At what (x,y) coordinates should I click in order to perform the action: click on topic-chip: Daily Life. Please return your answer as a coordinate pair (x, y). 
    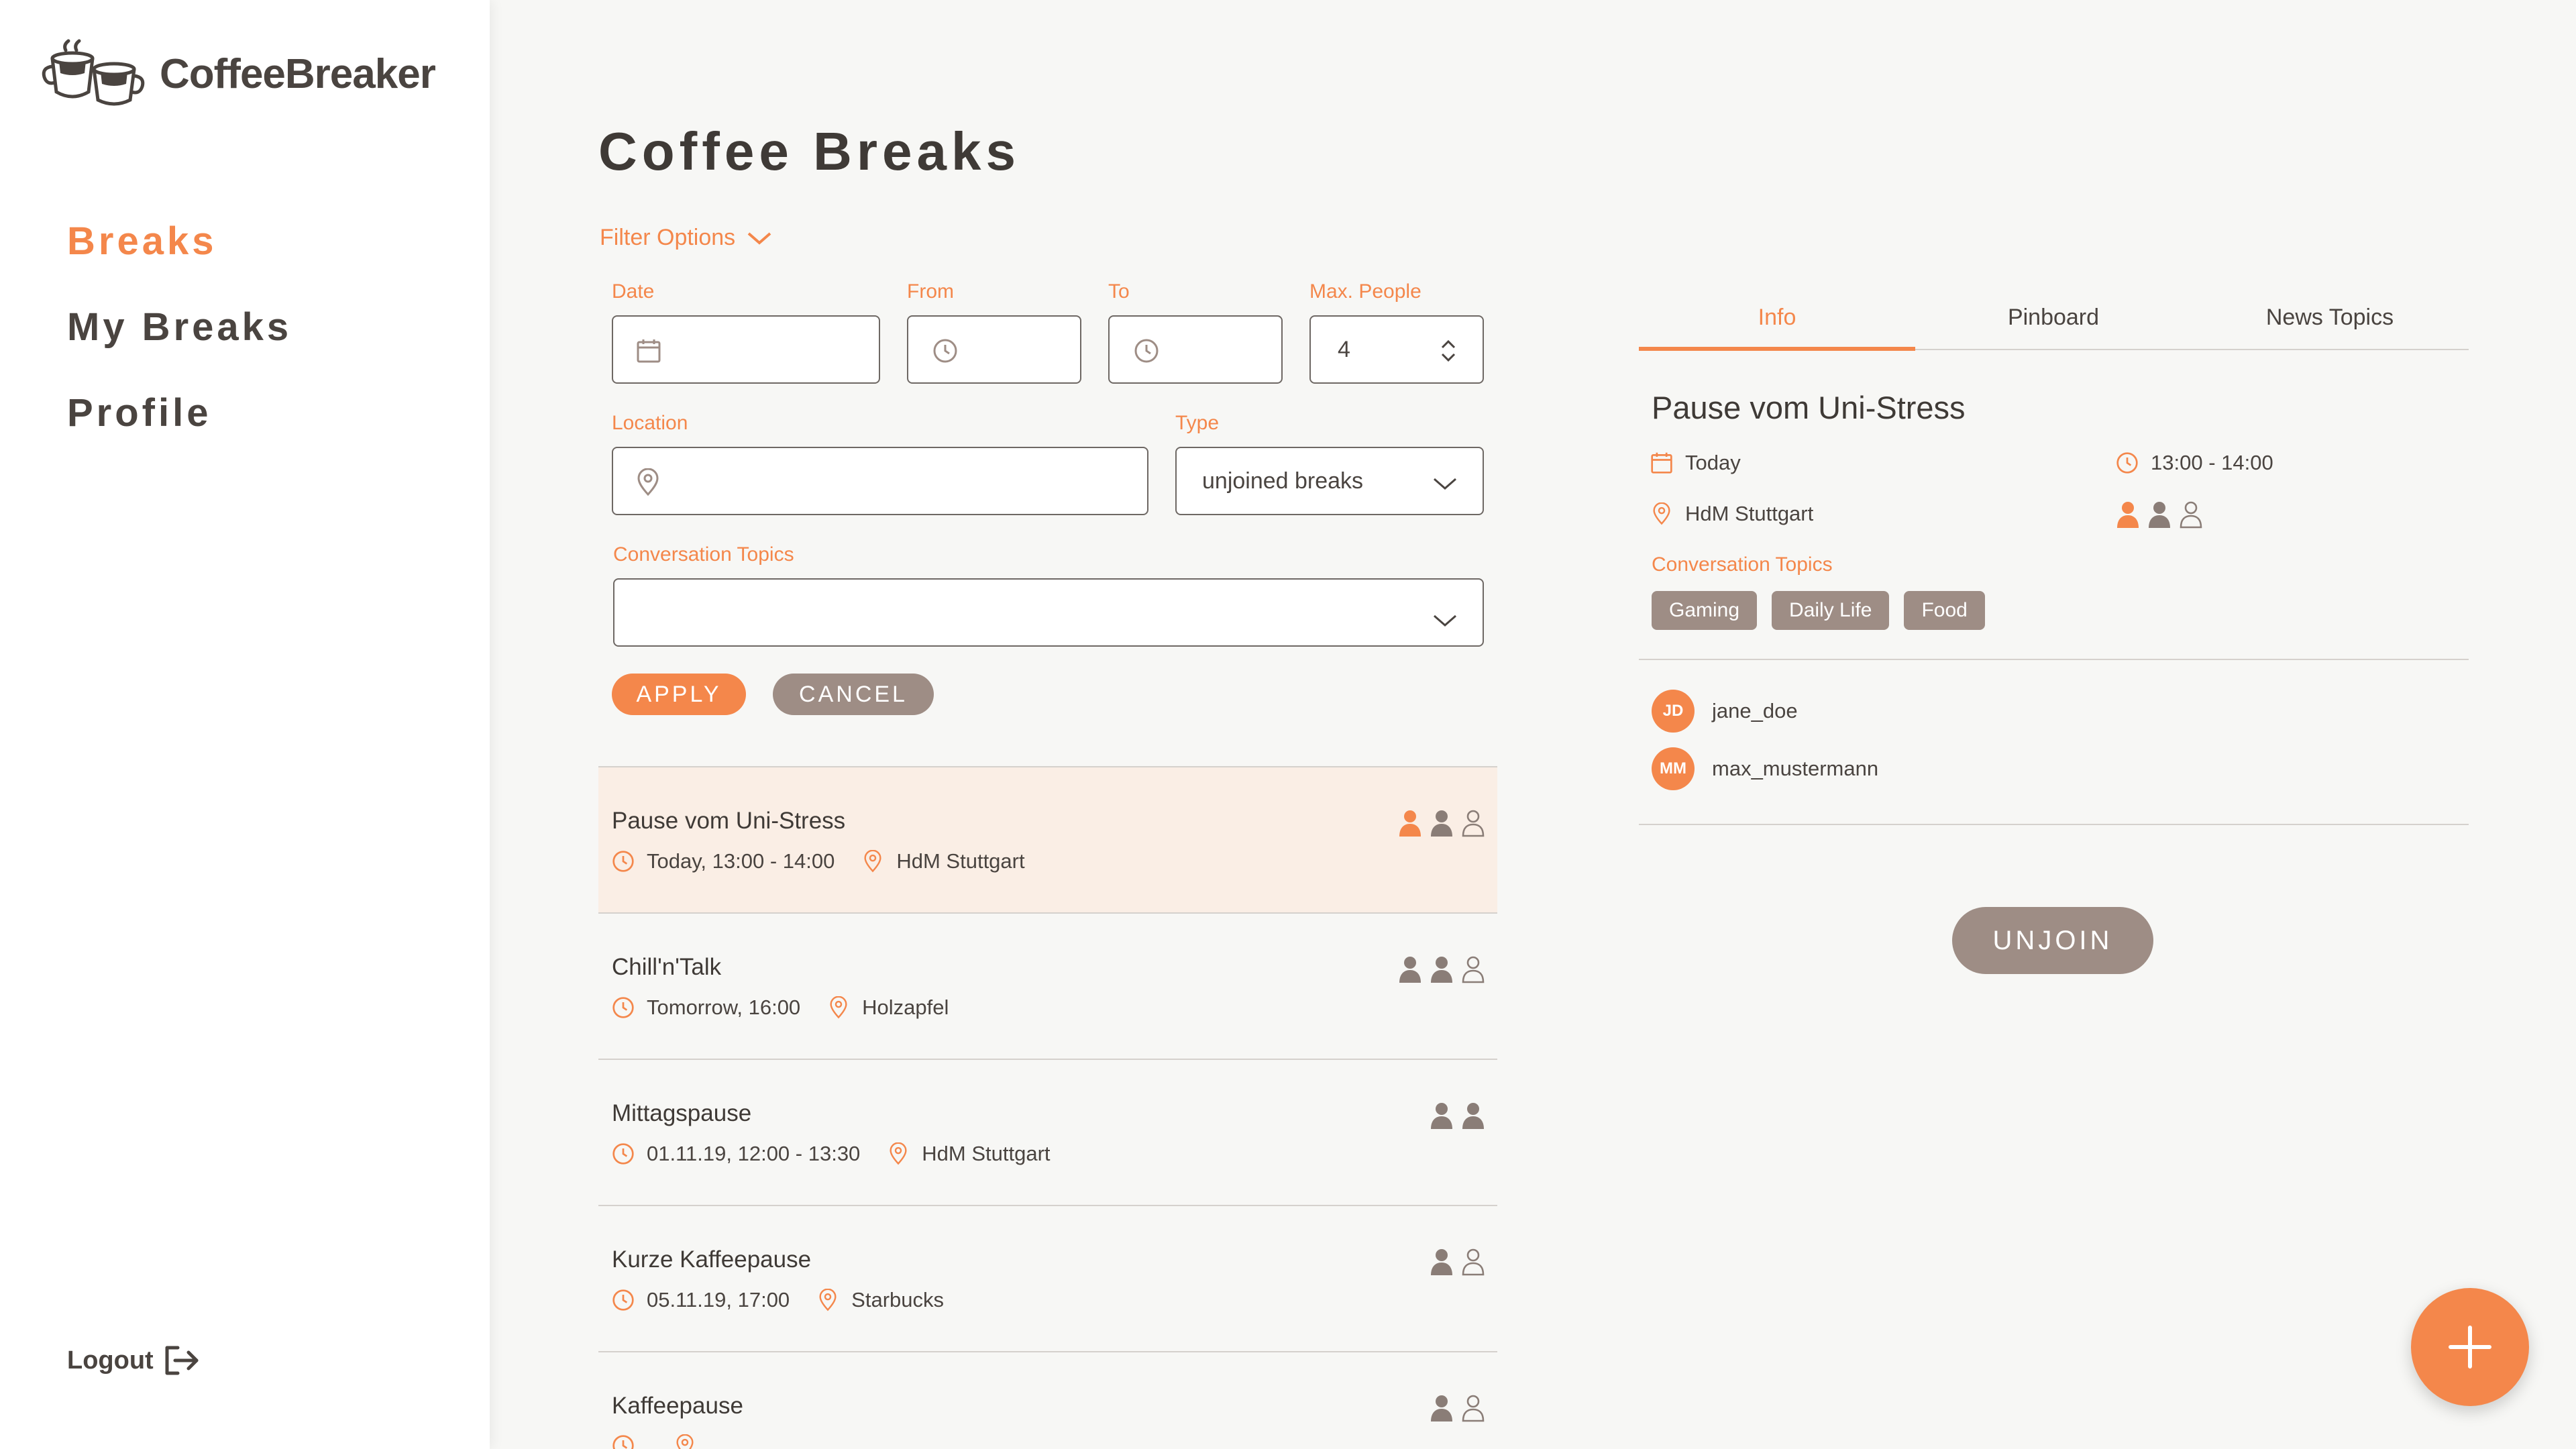
    Looking at the image, I should click on (1831, 610).